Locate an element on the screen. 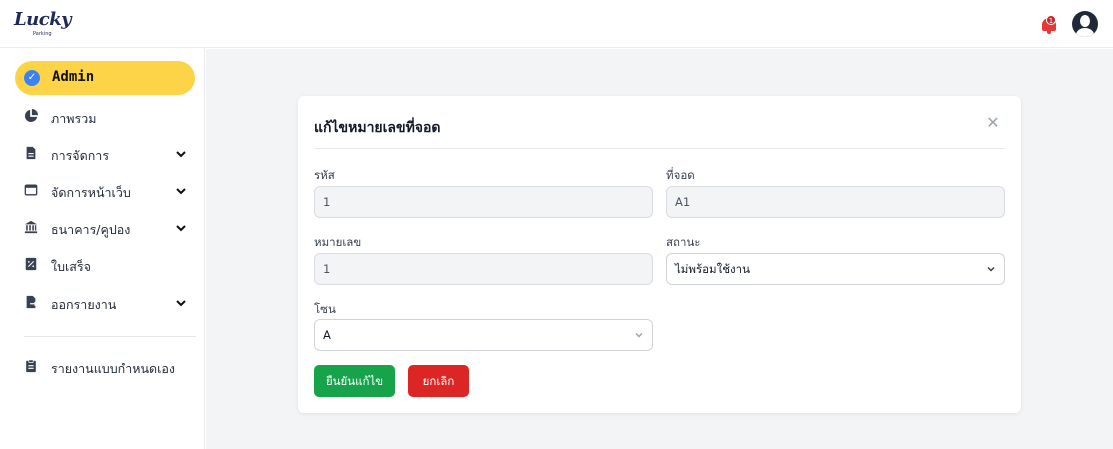  cancel-button: ยกเลิก is located at coordinates (438, 381).